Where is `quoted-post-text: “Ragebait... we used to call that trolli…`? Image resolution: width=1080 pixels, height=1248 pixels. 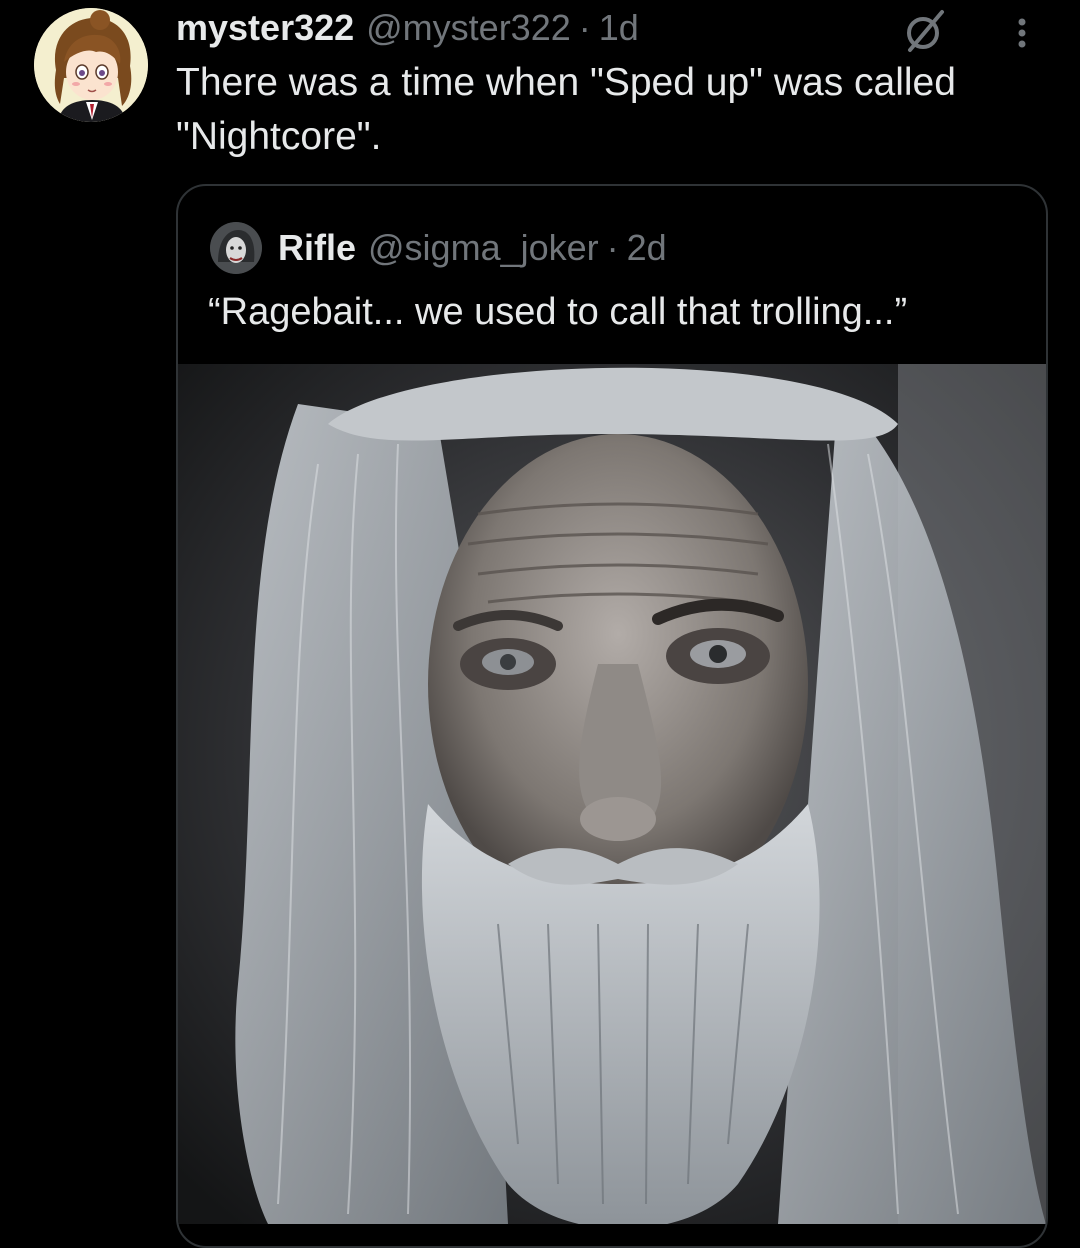 quoted-post-text: “Ragebait... we used to call that trolli… is located at coordinates (558, 312).